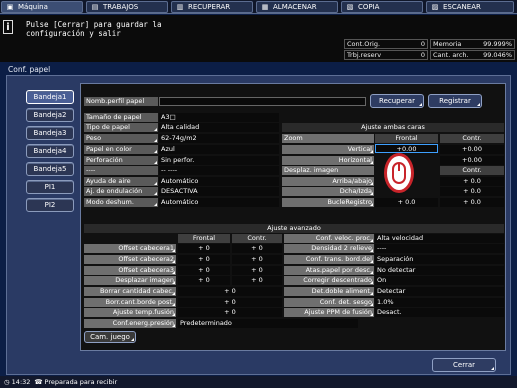 The width and height of the screenshot is (517, 388). I want to click on mouse-icon, so click(399, 173).